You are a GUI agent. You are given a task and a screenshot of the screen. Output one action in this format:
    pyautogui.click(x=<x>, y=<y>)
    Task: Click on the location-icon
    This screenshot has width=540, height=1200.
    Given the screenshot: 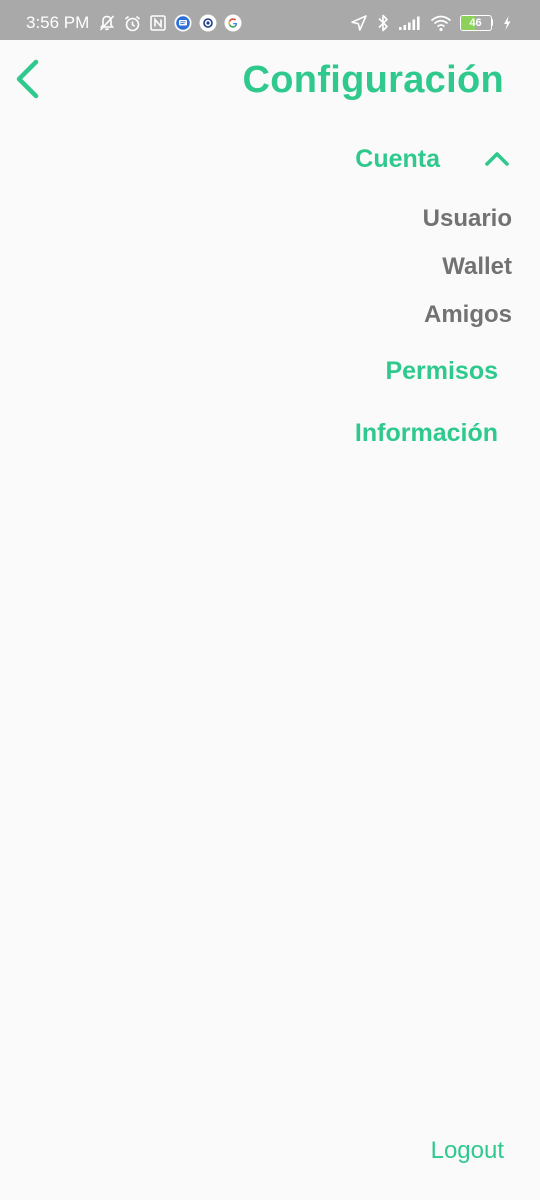 What is the action you would take?
    pyautogui.click(x=359, y=23)
    